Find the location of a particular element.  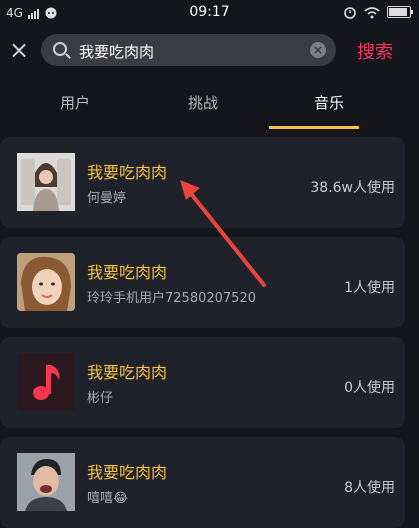

search-field: × is located at coordinates (188, 50).